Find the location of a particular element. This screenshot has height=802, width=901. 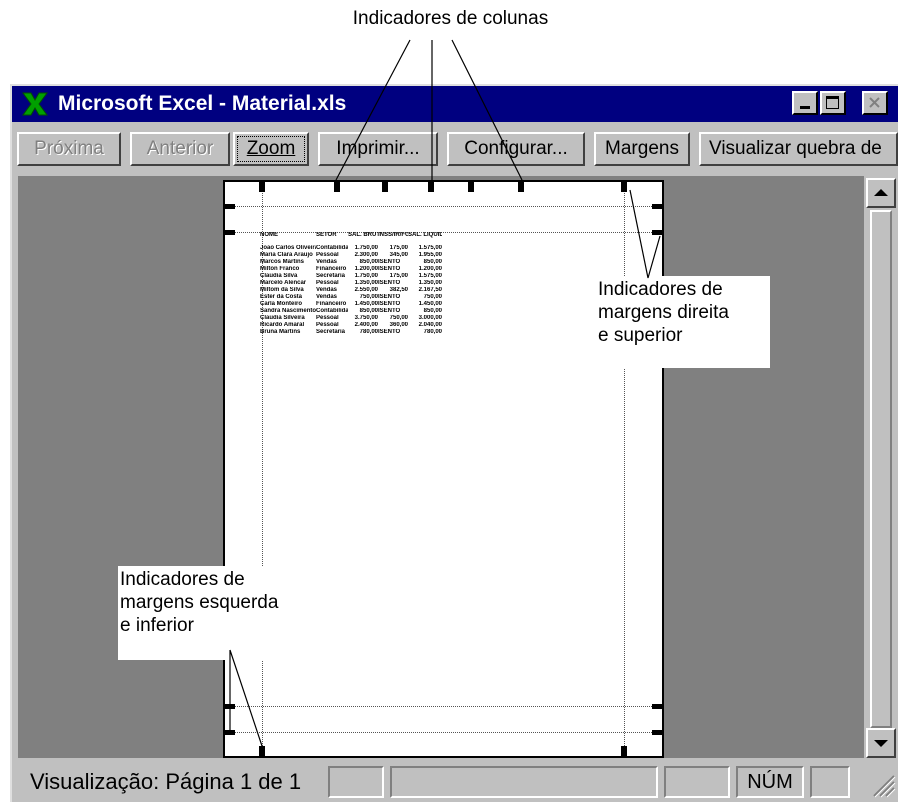

num-lock-label: NÚM is located at coordinates (770, 782).